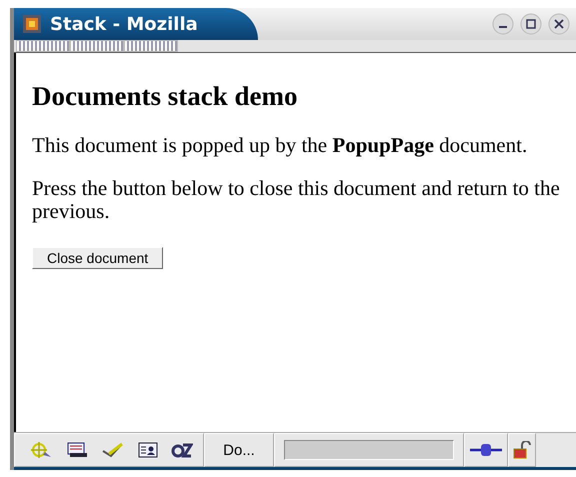  I want to click on paragraph: Press the button below to close this document and return to the previous., so click(296, 200).